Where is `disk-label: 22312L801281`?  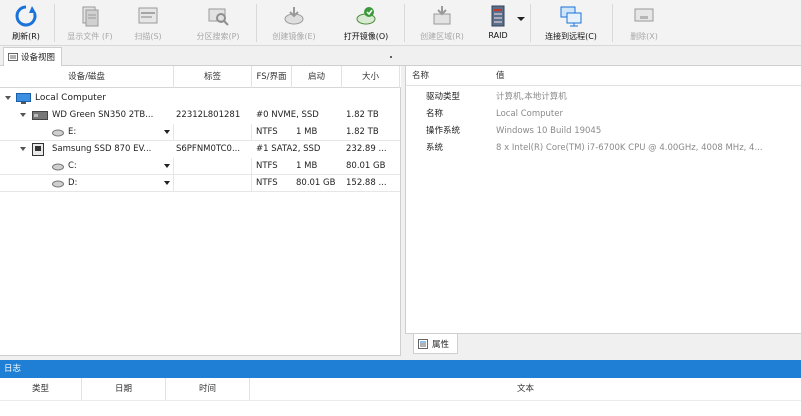 disk-label: 22312L801281 is located at coordinates (208, 115).